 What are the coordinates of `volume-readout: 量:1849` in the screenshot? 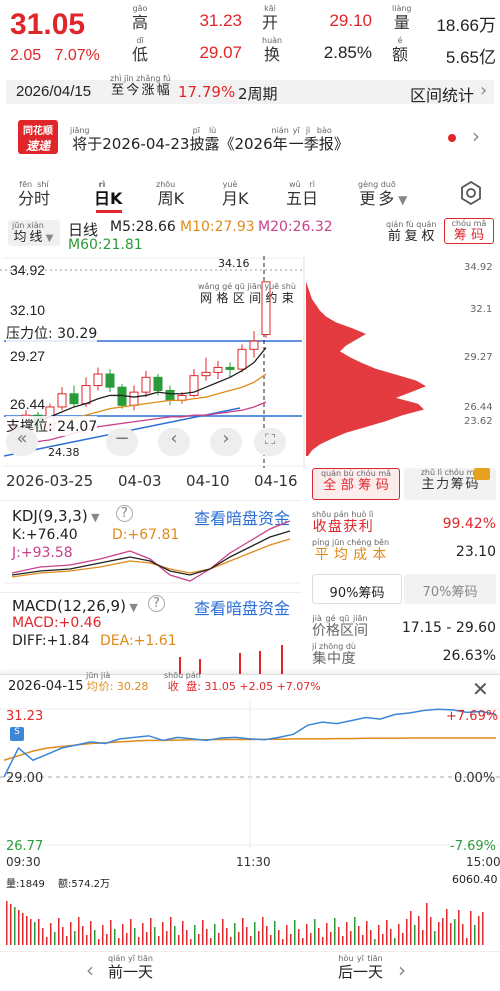 It's located at (25, 884).